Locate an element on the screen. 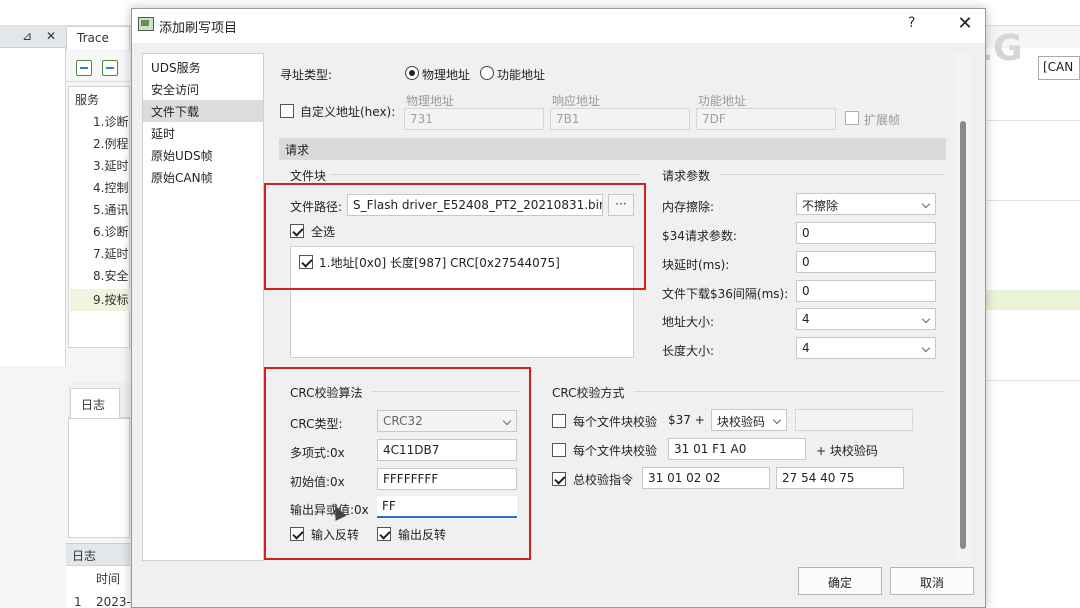  param34-input: 0 is located at coordinates (866, 233).